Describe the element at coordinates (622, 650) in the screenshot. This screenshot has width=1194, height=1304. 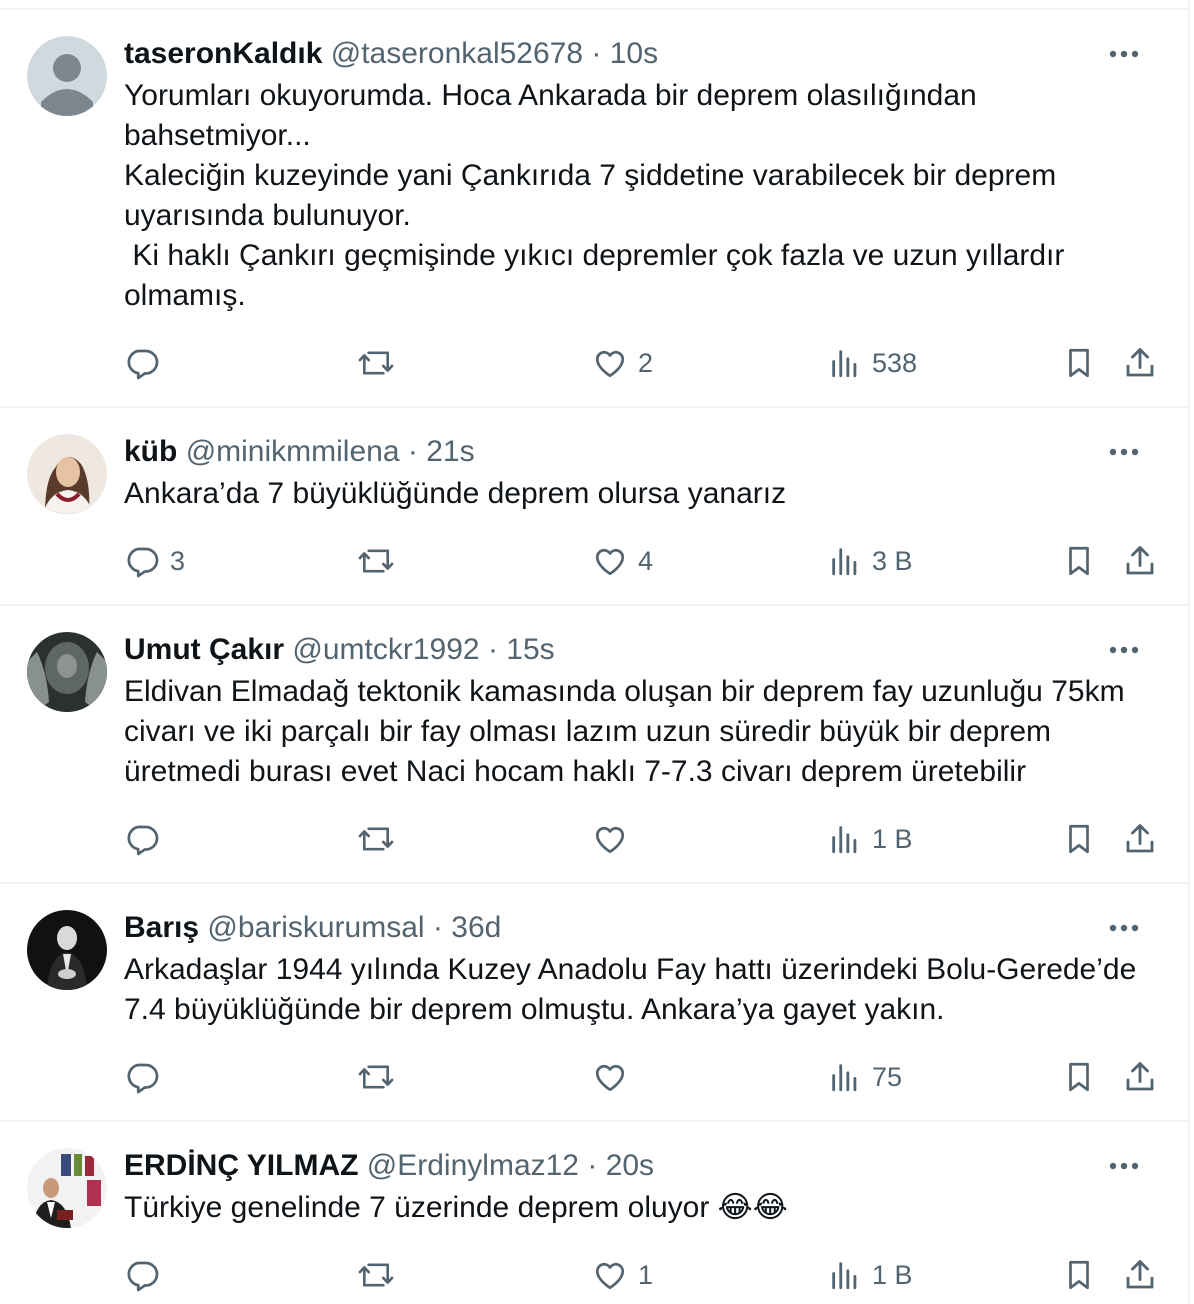
I see `tweet-header: Umut Çakır @umtckr1992 · 15s` at that location.